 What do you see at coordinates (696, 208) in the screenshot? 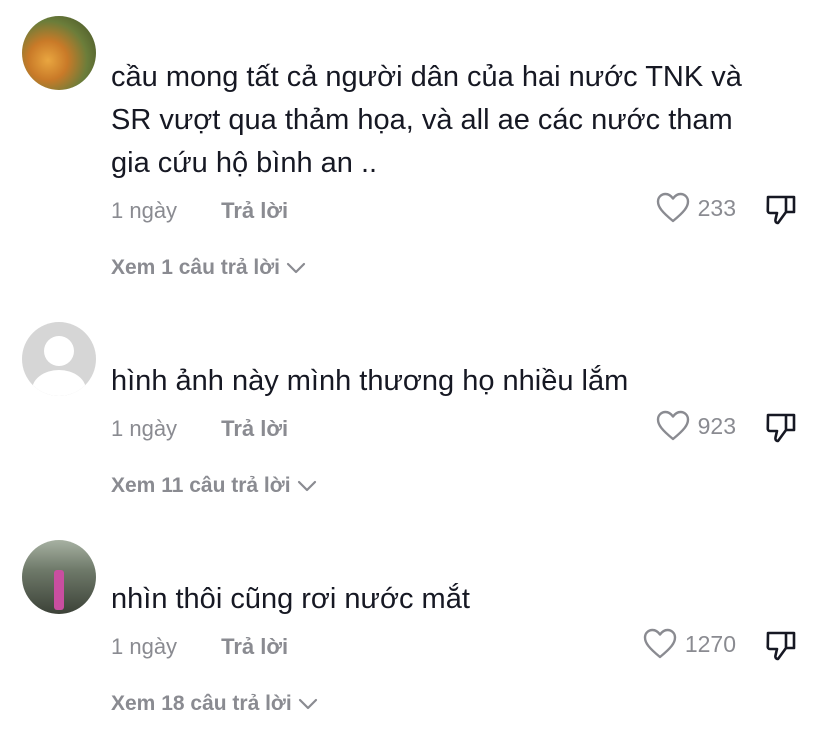
I see `like-button: 233` at bounding box center [696, 208].